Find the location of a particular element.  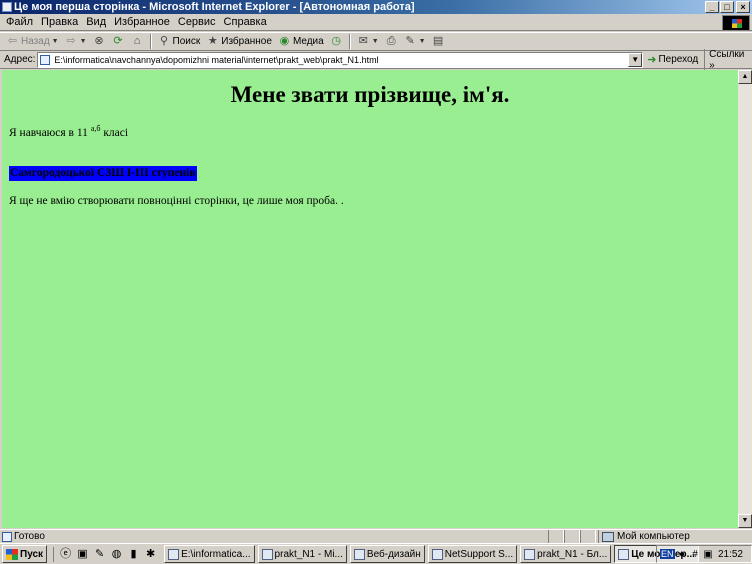

menu-edit: Правка is located at coordinates (61, 22).